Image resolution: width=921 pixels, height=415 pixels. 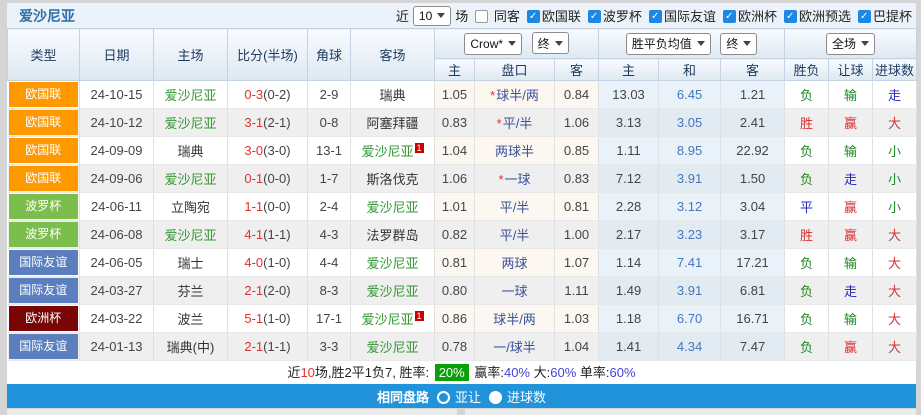 I want to click on away-team: 阿塞拜疆, so click(x=392, y=122).